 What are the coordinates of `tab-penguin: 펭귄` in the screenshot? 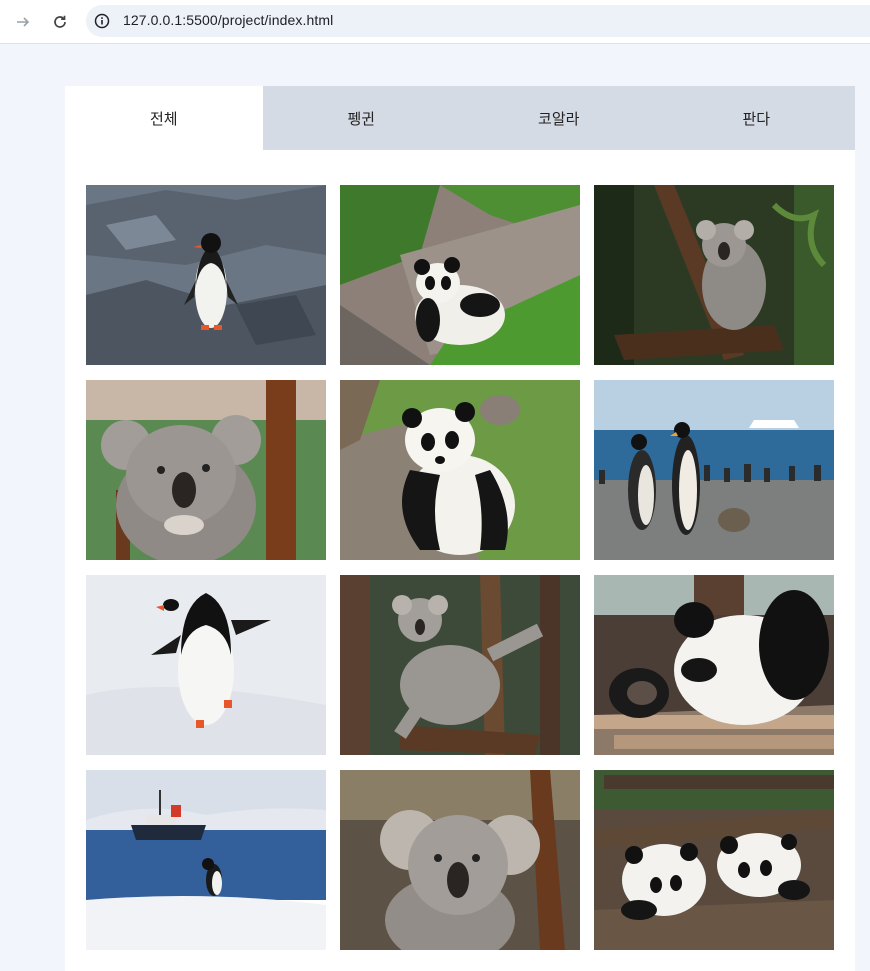 It's located at (362, 118).